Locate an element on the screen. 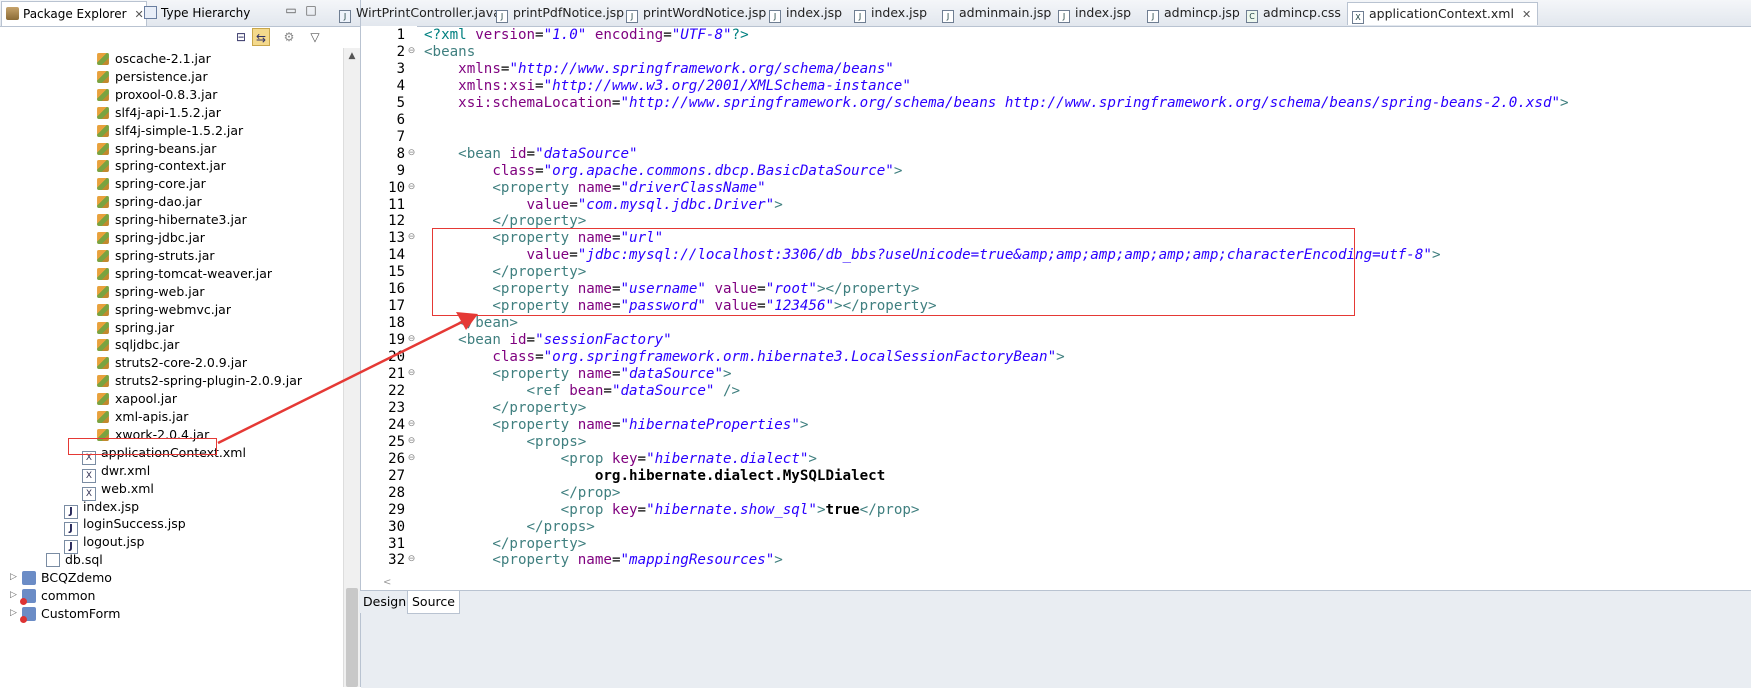  tree-item: Jlogout.jsp is located at coordinates (104, 543).